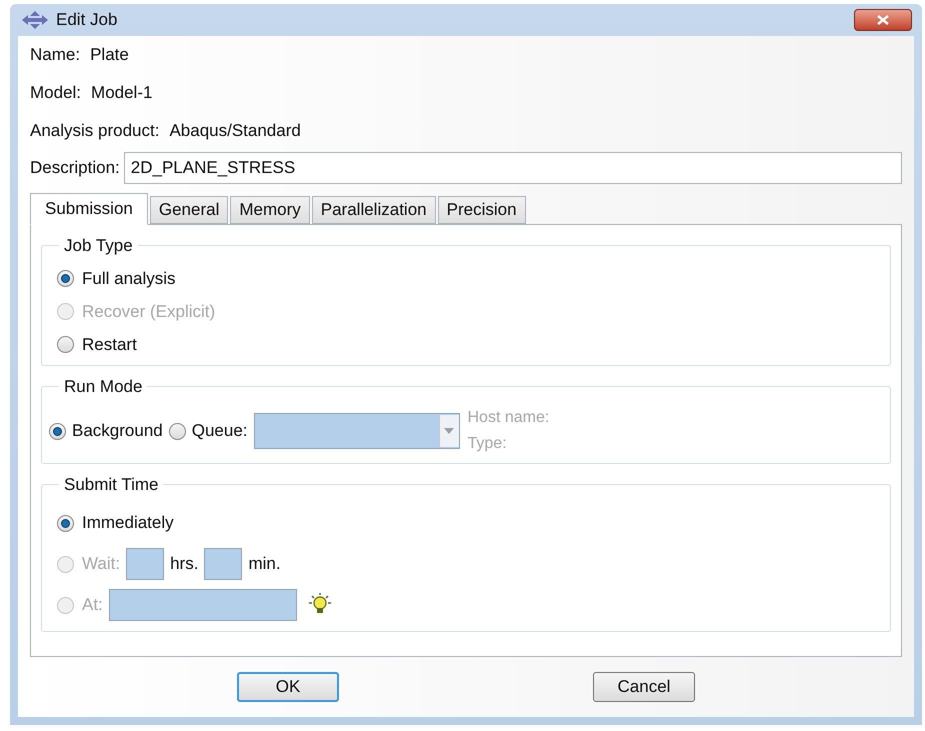 The image size is (925, 731). What do you see at coordinates (220, 431) in the screenshot?
I see `option-label: Queue:` at bounding box center [220, 431].